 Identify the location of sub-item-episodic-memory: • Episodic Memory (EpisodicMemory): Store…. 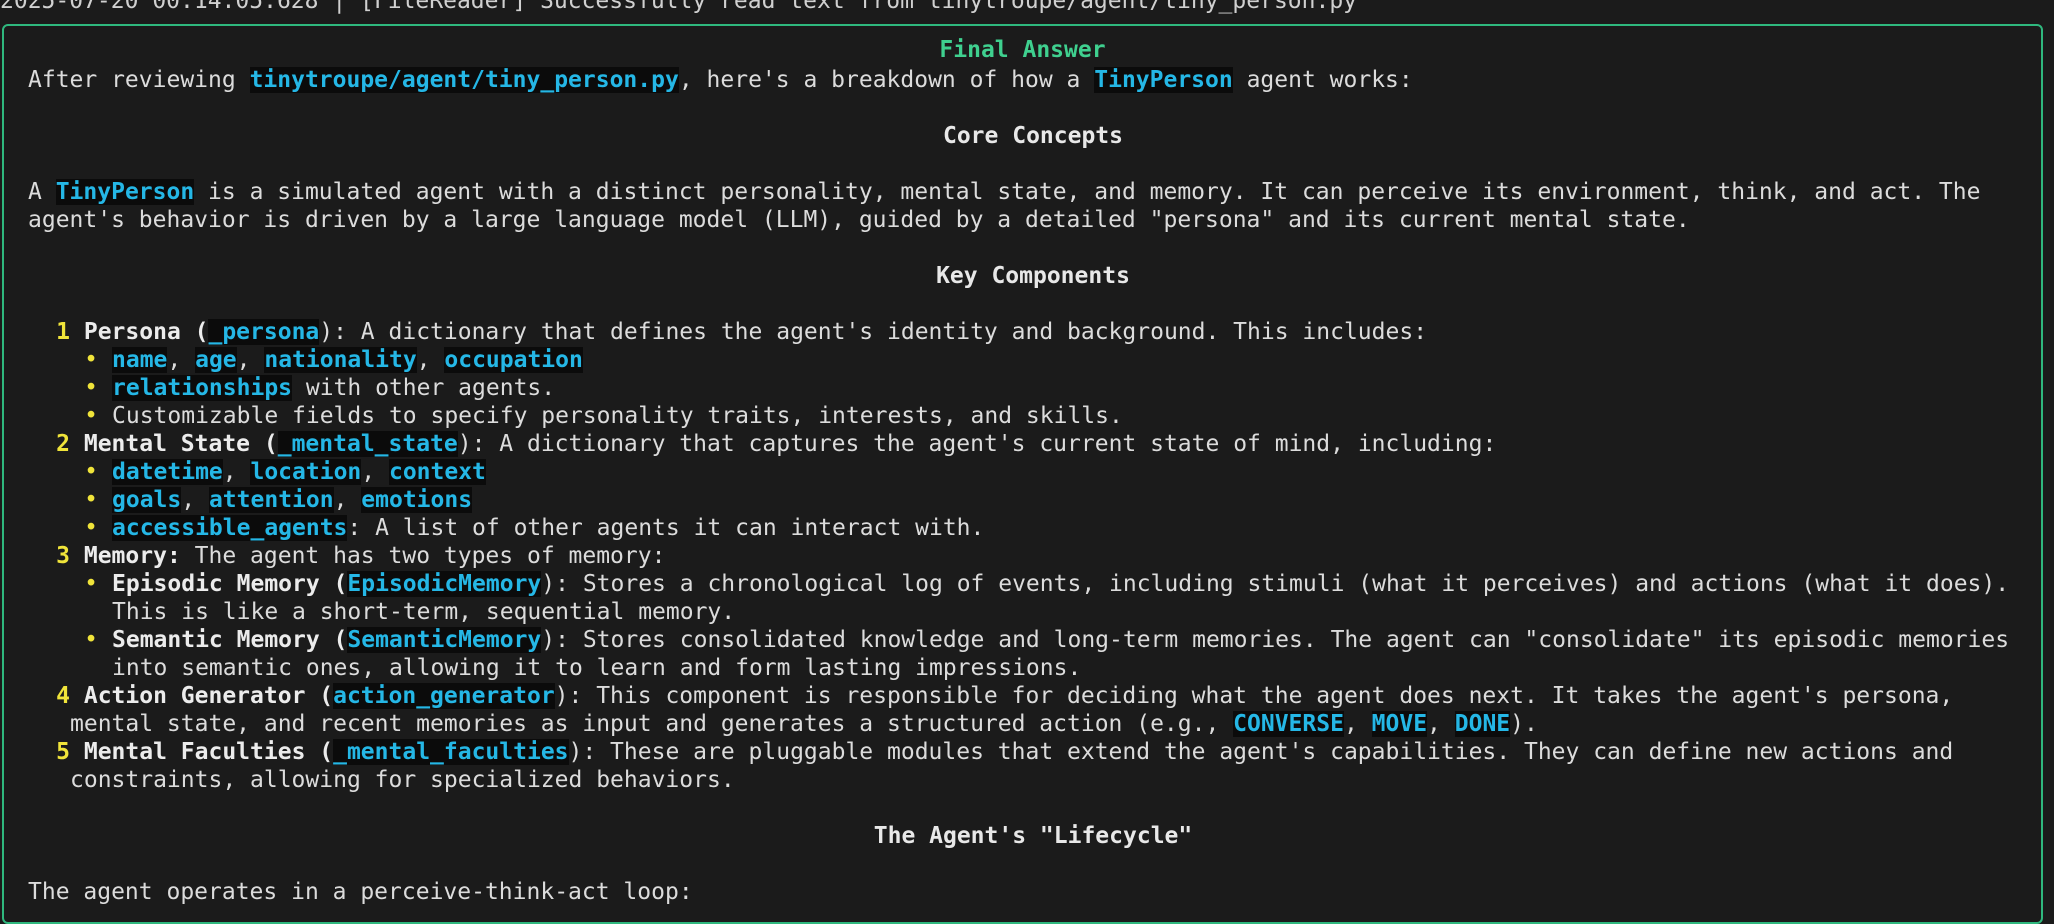
(1033, 584).